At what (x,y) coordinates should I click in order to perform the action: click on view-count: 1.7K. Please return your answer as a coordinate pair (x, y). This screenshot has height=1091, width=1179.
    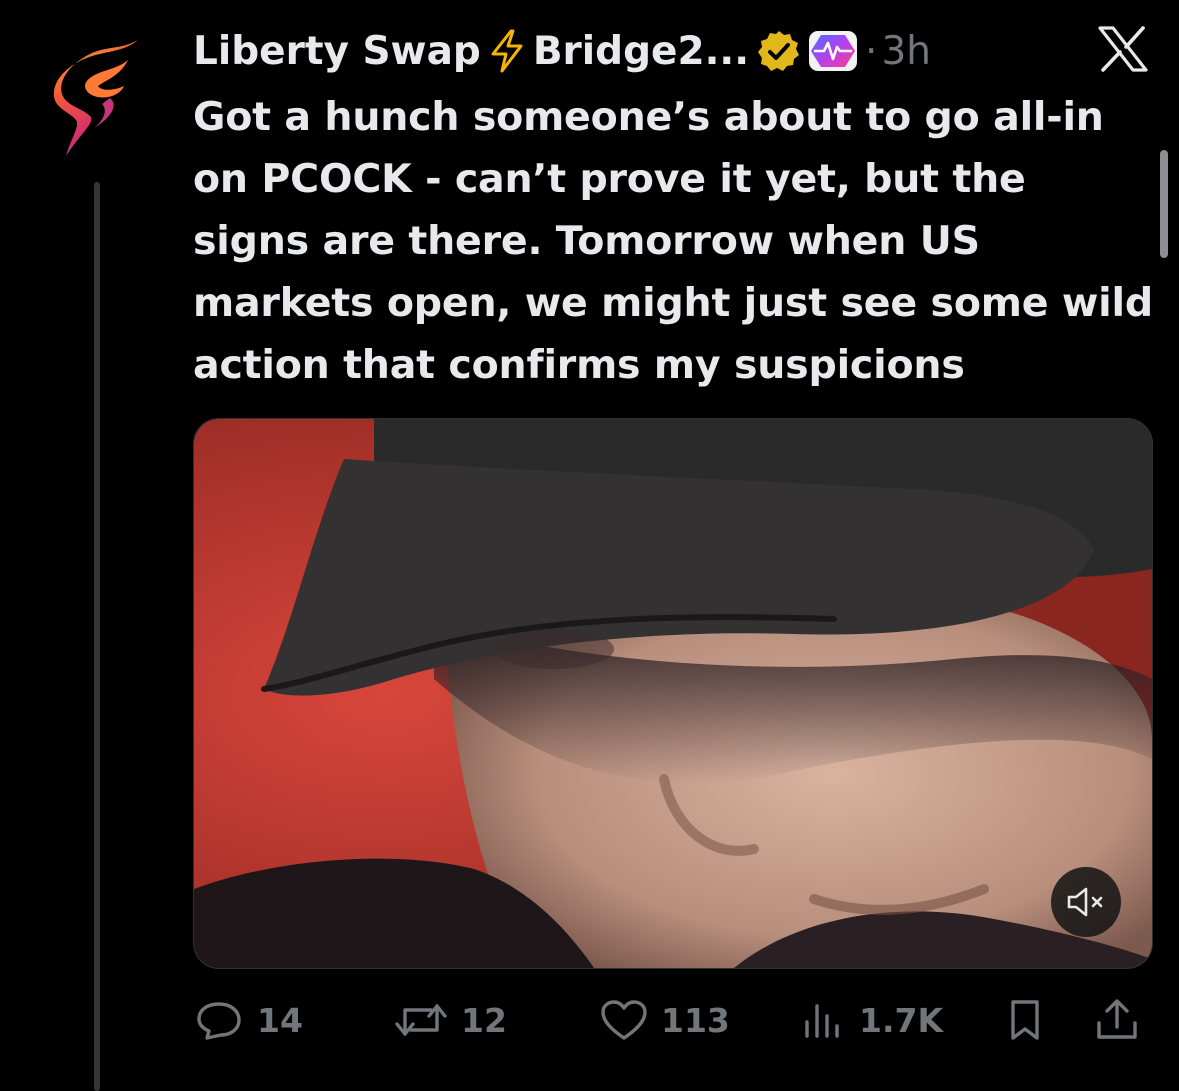
    Looking at the image, I should click on (901, 1020).